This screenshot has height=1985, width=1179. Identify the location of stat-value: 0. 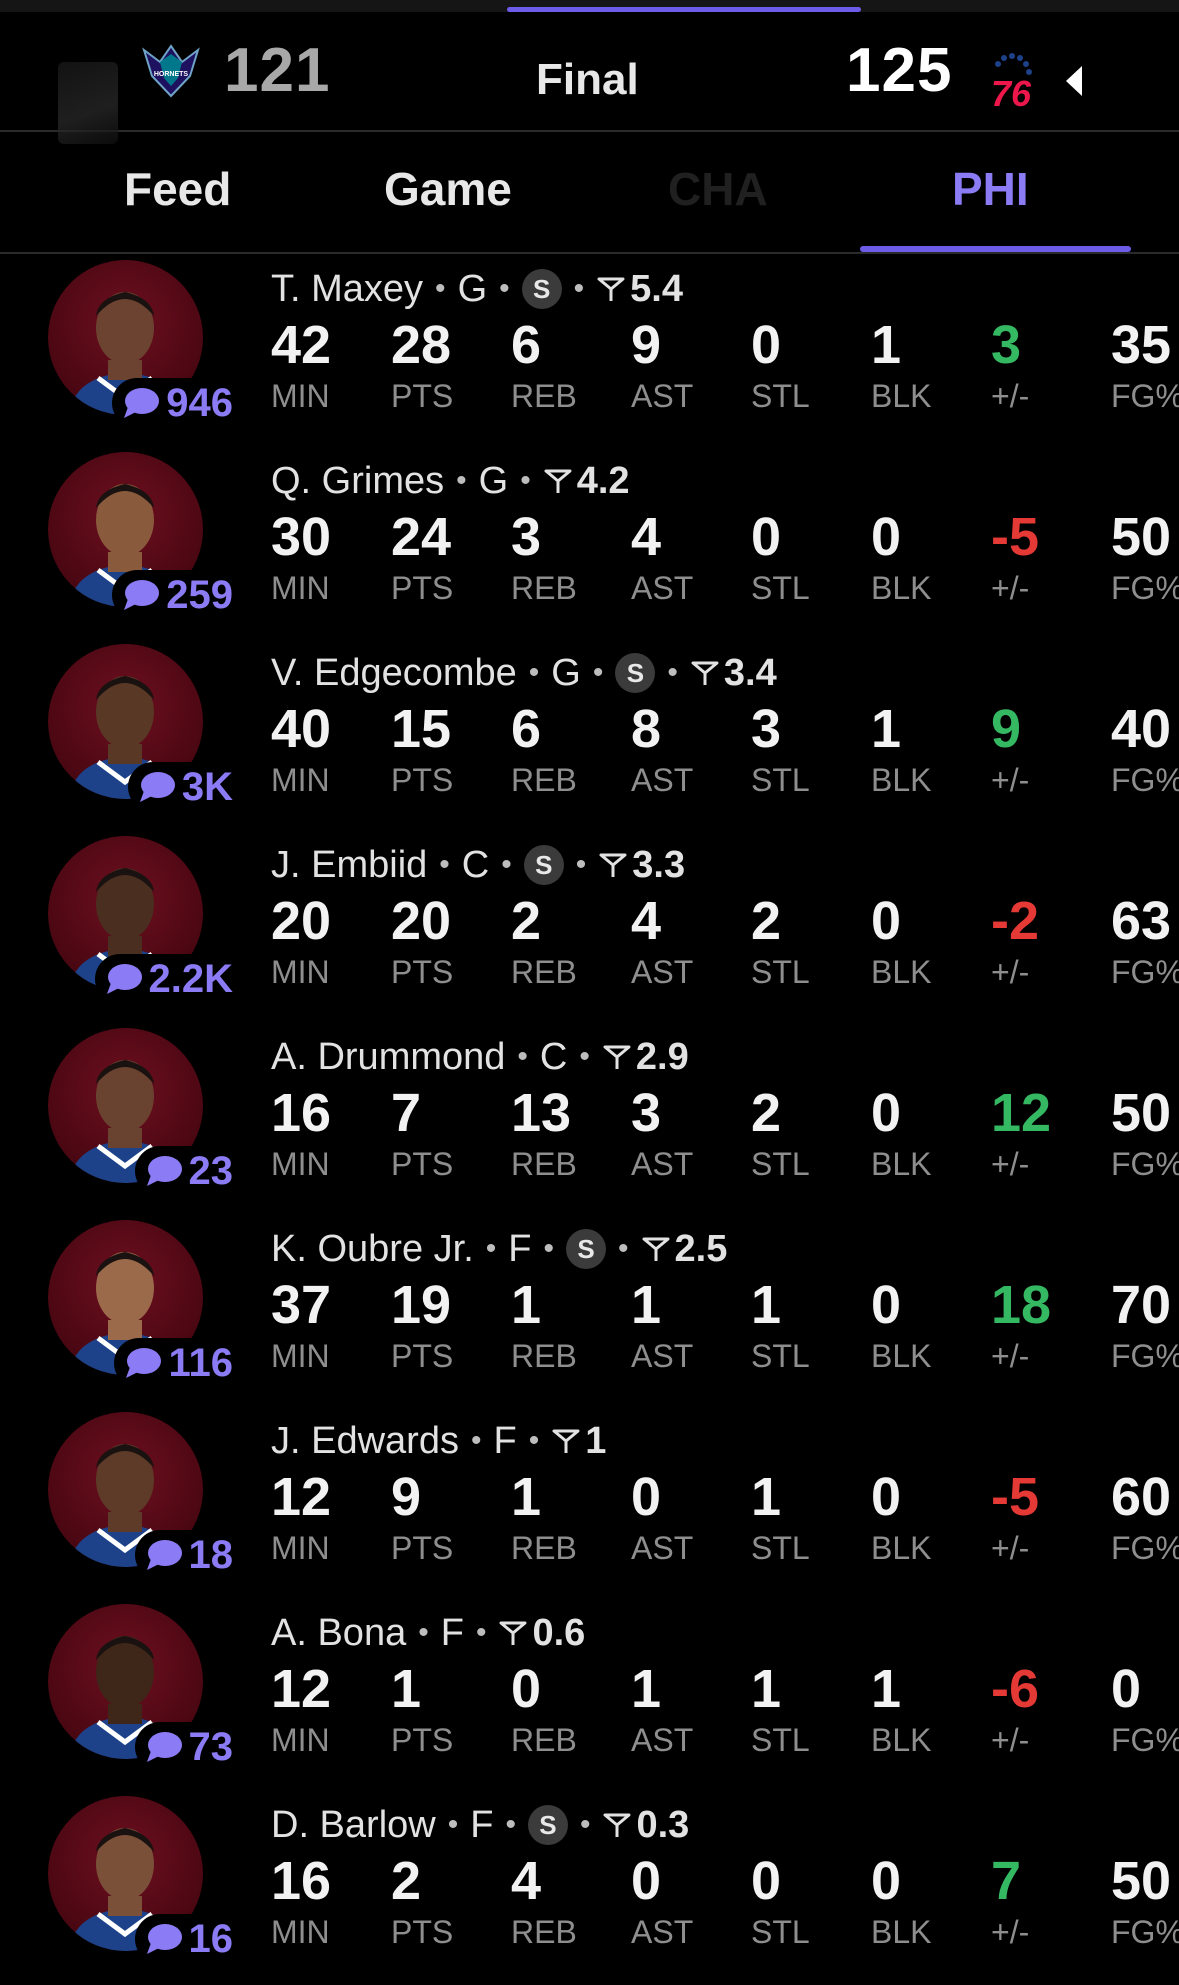
(766, 345).